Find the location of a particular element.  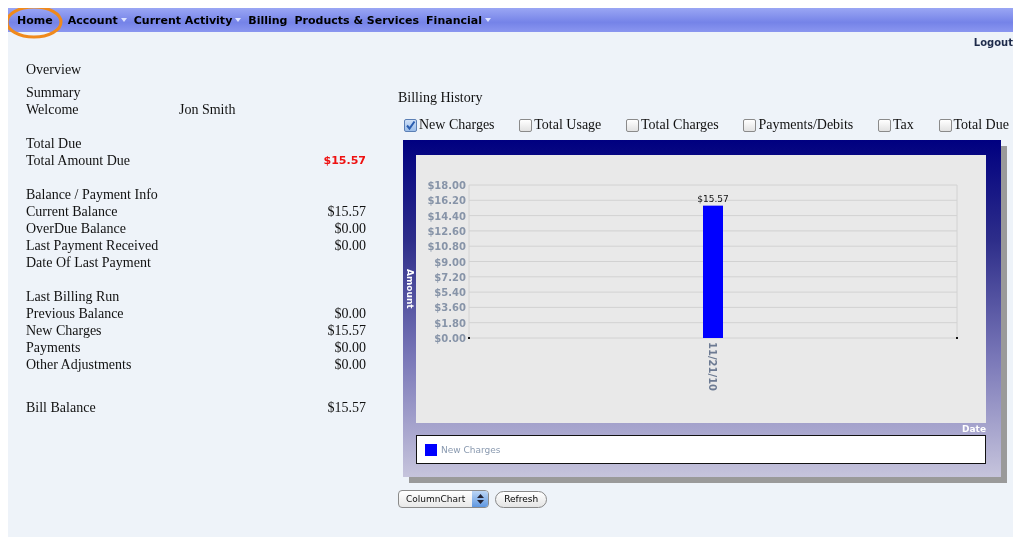

section-title: Total Due is located at coordinates (54, 143).